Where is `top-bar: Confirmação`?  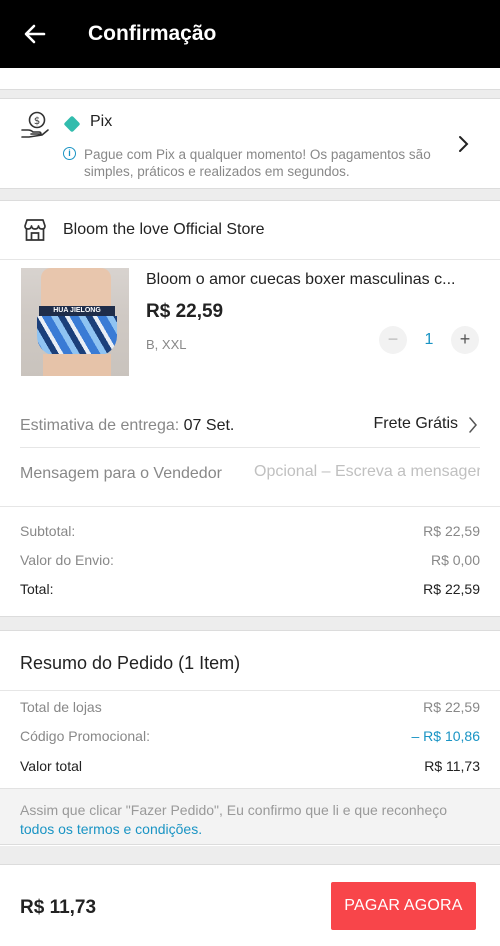 top-bar: Confirmação is located at coordinates (250, 34).